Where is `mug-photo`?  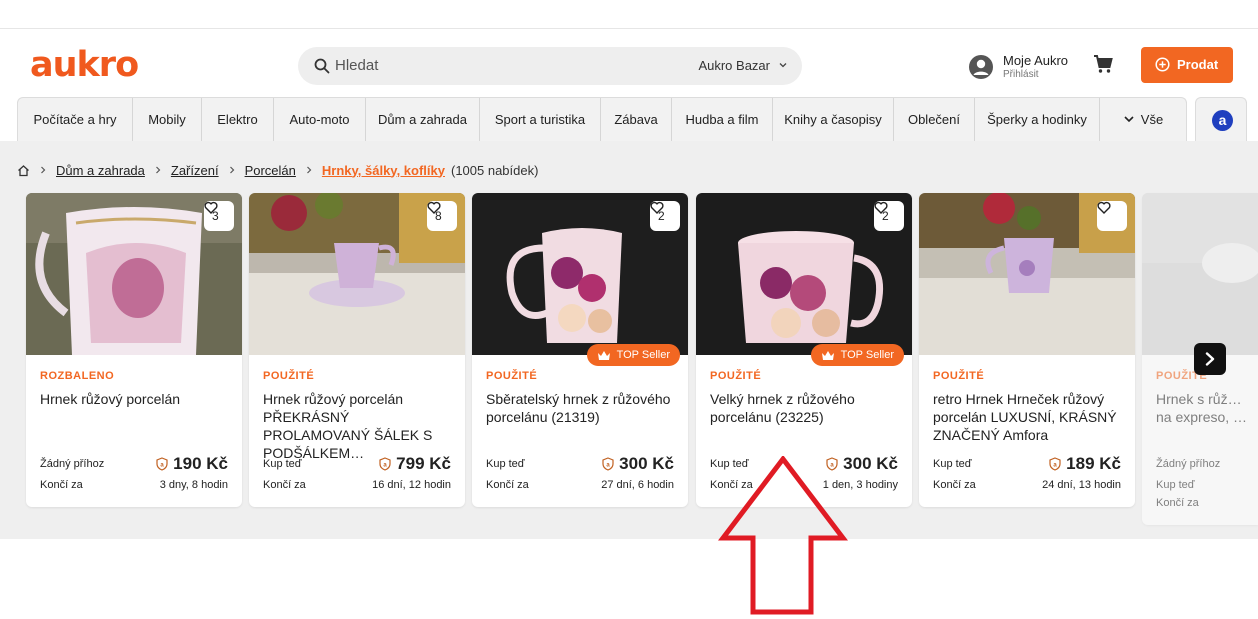
mug-photo is located at coordinates (1200, 274).